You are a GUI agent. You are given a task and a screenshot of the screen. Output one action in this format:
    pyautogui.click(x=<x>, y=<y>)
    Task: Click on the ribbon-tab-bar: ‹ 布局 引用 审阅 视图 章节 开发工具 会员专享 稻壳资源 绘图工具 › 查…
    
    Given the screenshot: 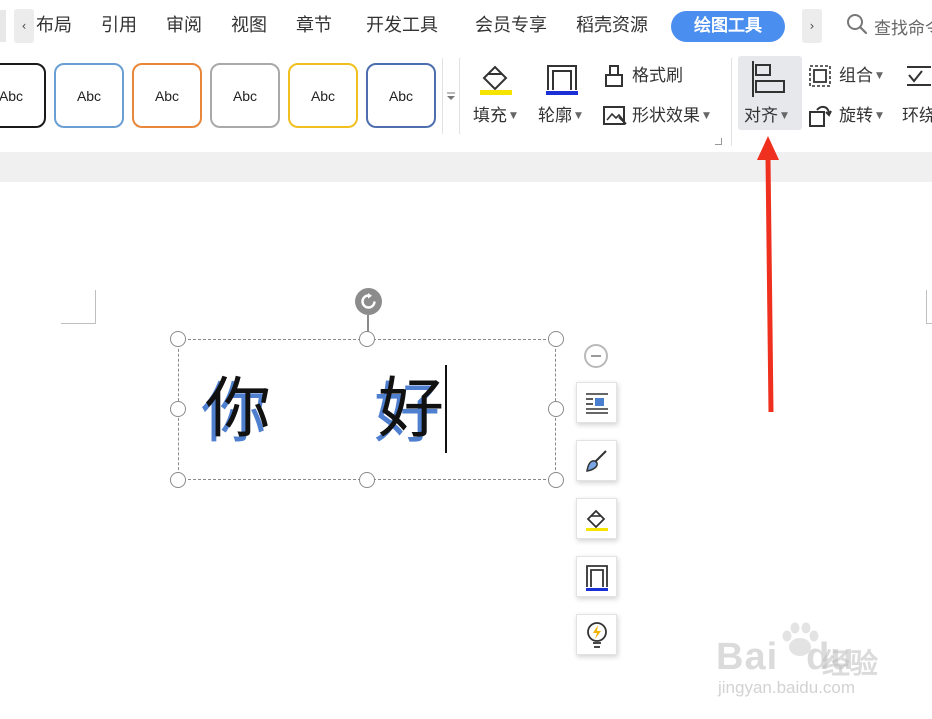 What is the action you would take?
    pyautogui.click(x=466, y=26)
    